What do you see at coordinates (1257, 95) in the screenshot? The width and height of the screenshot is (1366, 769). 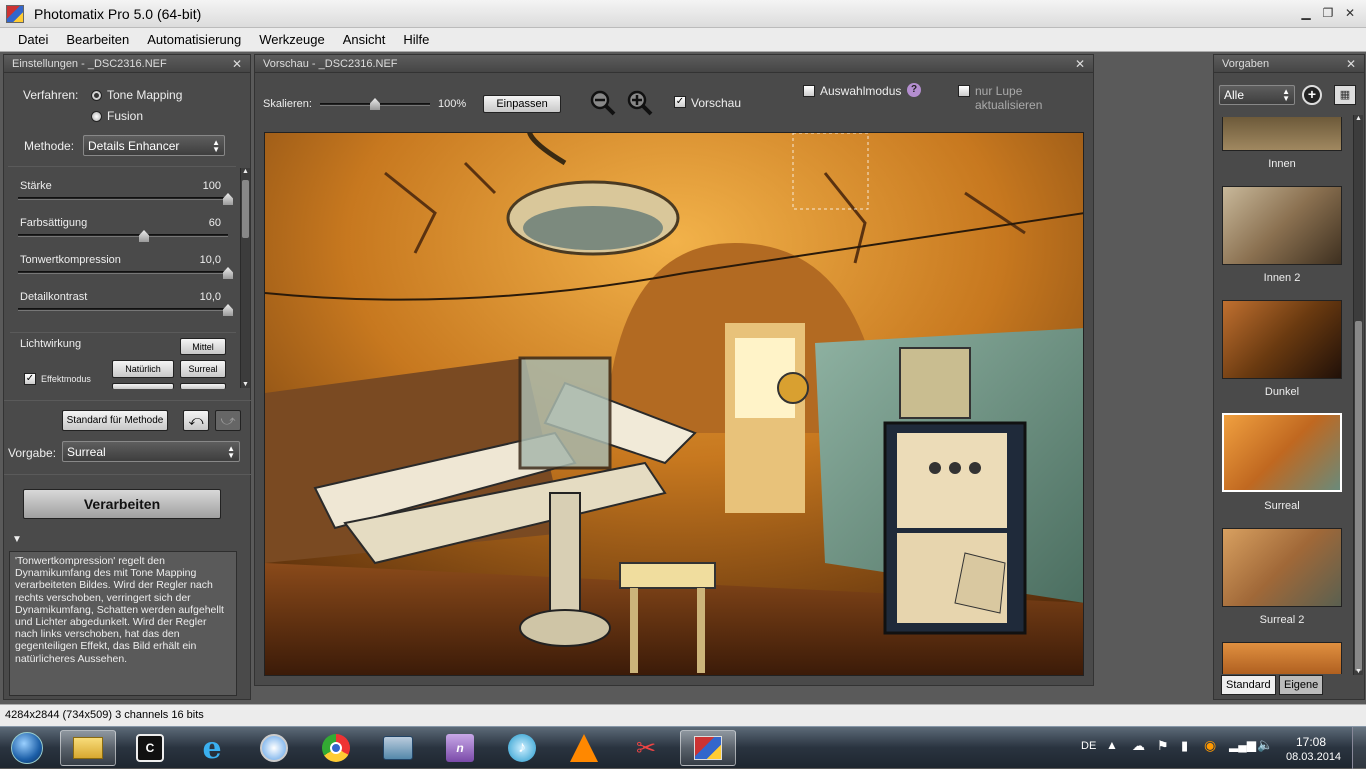 I see `presets-filter-select: Alle ▲ ▼` at bounding box center [1257, 95].